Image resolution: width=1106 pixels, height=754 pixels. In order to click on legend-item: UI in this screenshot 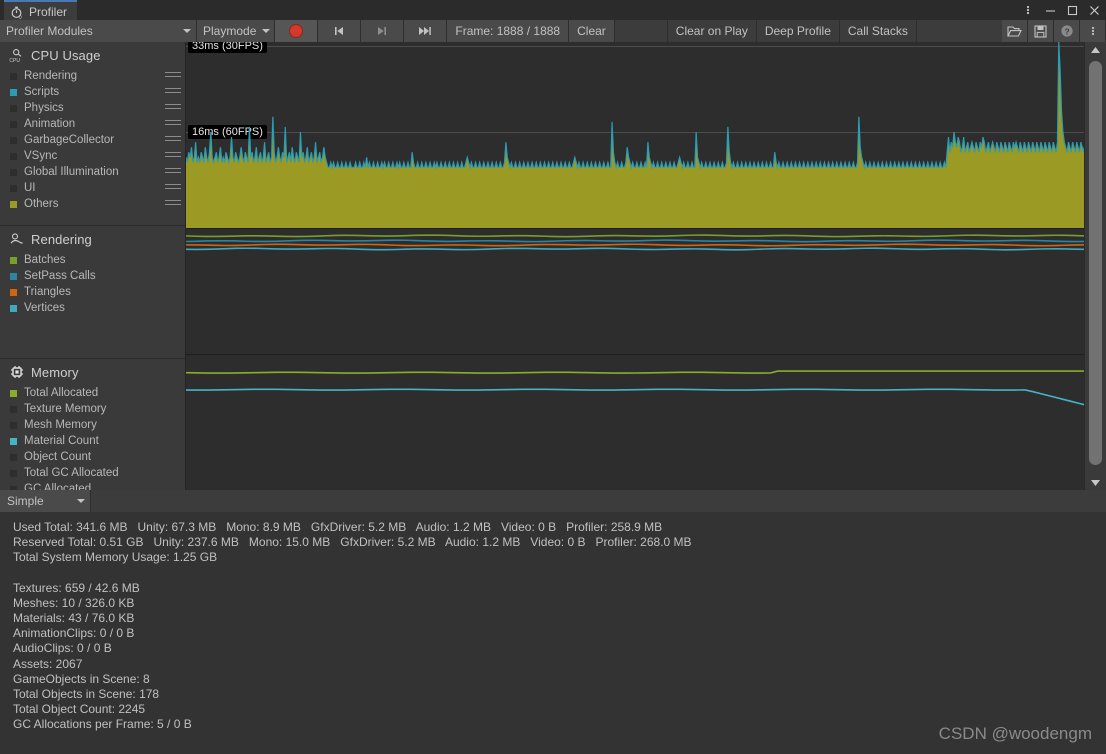, I will do `click(92, 188)`.